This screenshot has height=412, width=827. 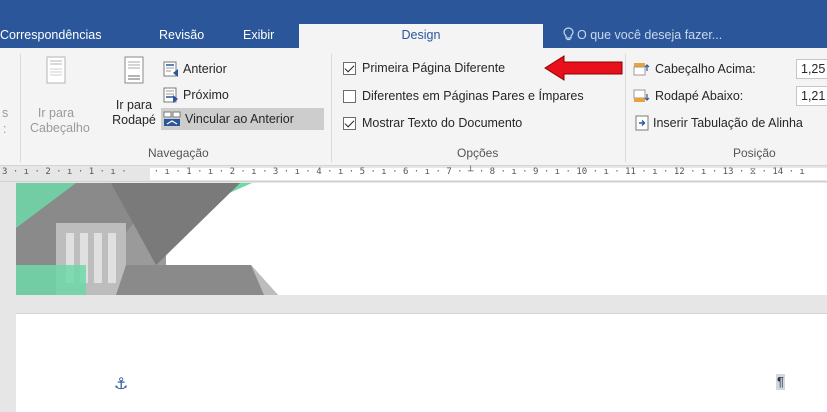 I want to click on next-button: Próximo, so click(x=196, y=95).